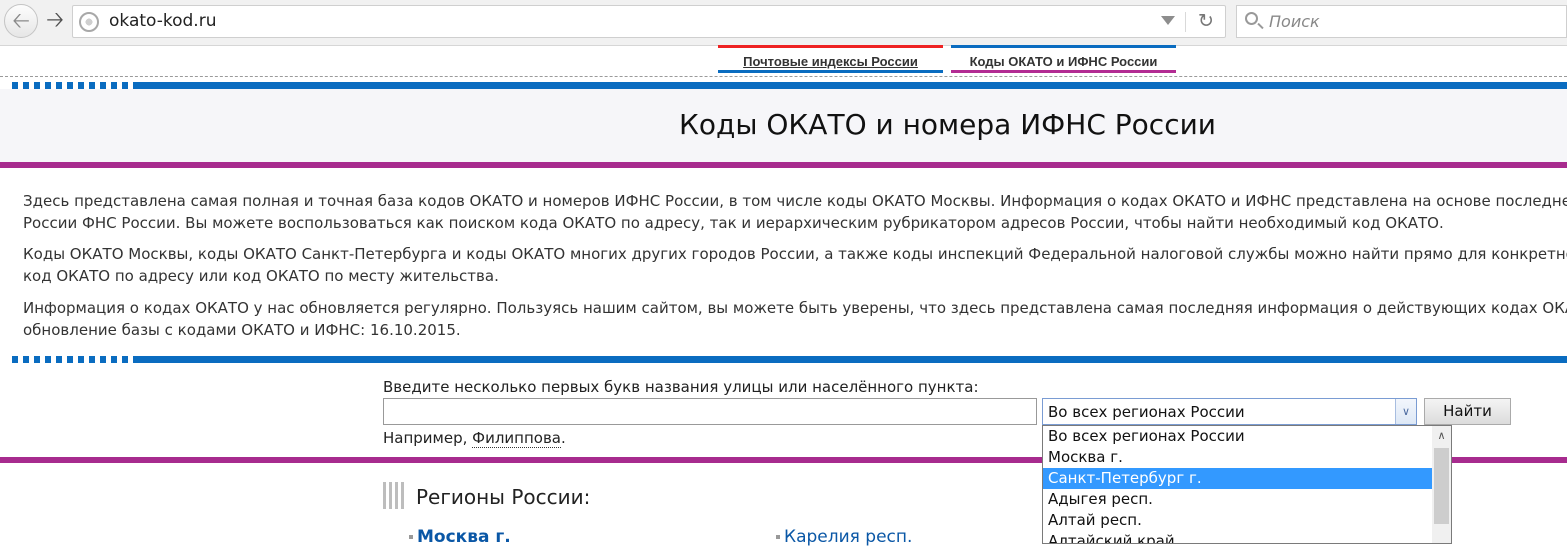 This screenshot has height=547, width=1567. What do you see at coordinates (516, 438) in the screenshot?
I see `example-link: Филиппова` at bounding box center [516, 438].